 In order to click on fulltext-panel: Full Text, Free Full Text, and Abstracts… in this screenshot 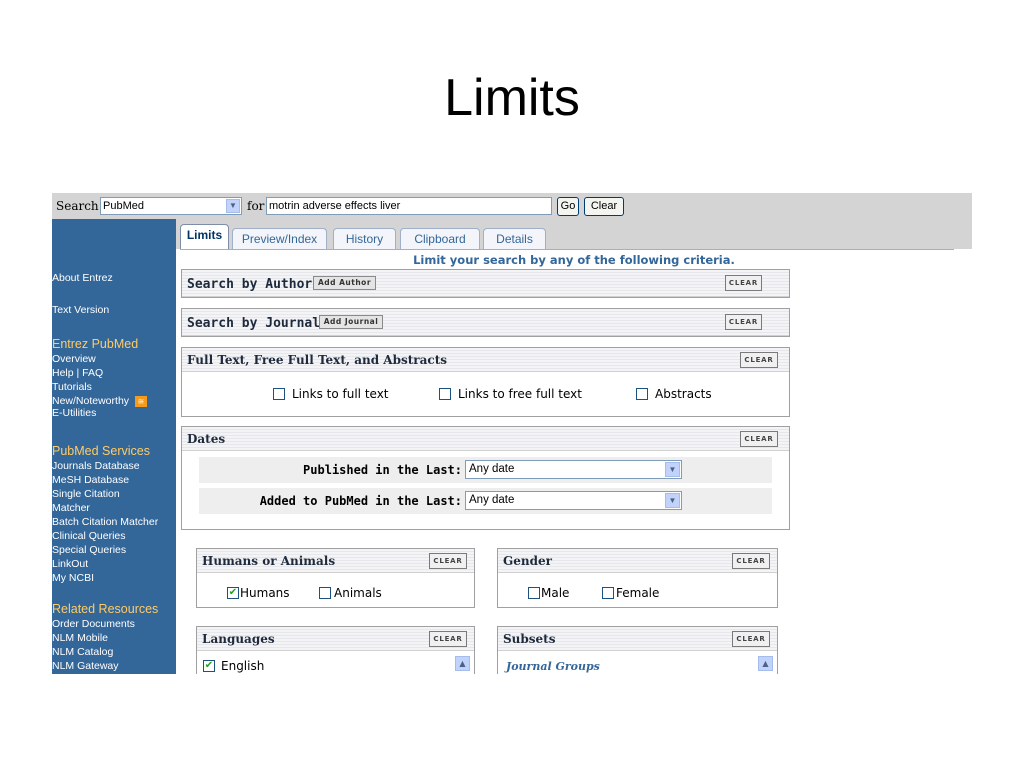, I will do `click(485, 382)`.